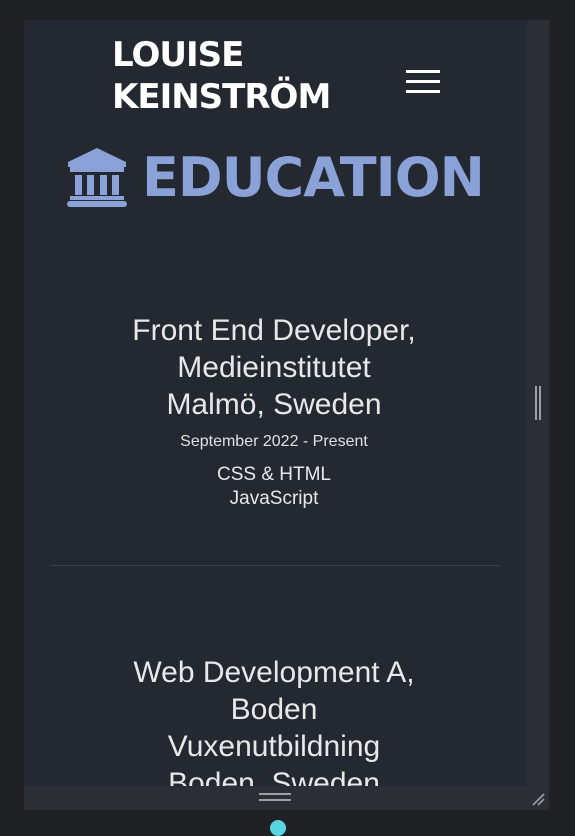 The image size is (575, 836). Describe the element at coordinates (178, 55) in the screenshot. I see `brand-first-name: LOUISE` at that location.